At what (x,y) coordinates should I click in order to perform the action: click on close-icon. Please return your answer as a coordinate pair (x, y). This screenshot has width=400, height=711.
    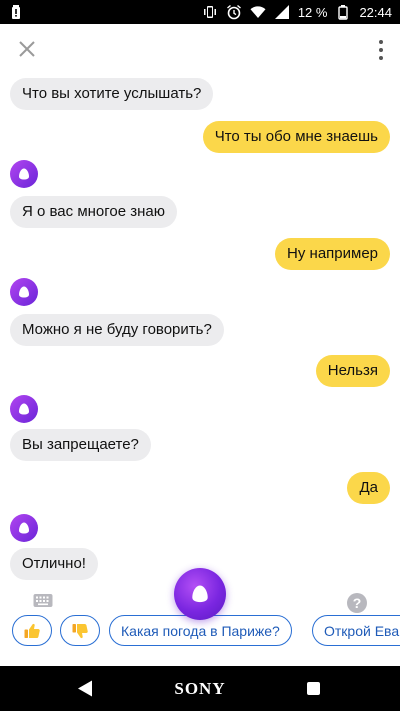
    Looking at the image, I should click on (27, 49).